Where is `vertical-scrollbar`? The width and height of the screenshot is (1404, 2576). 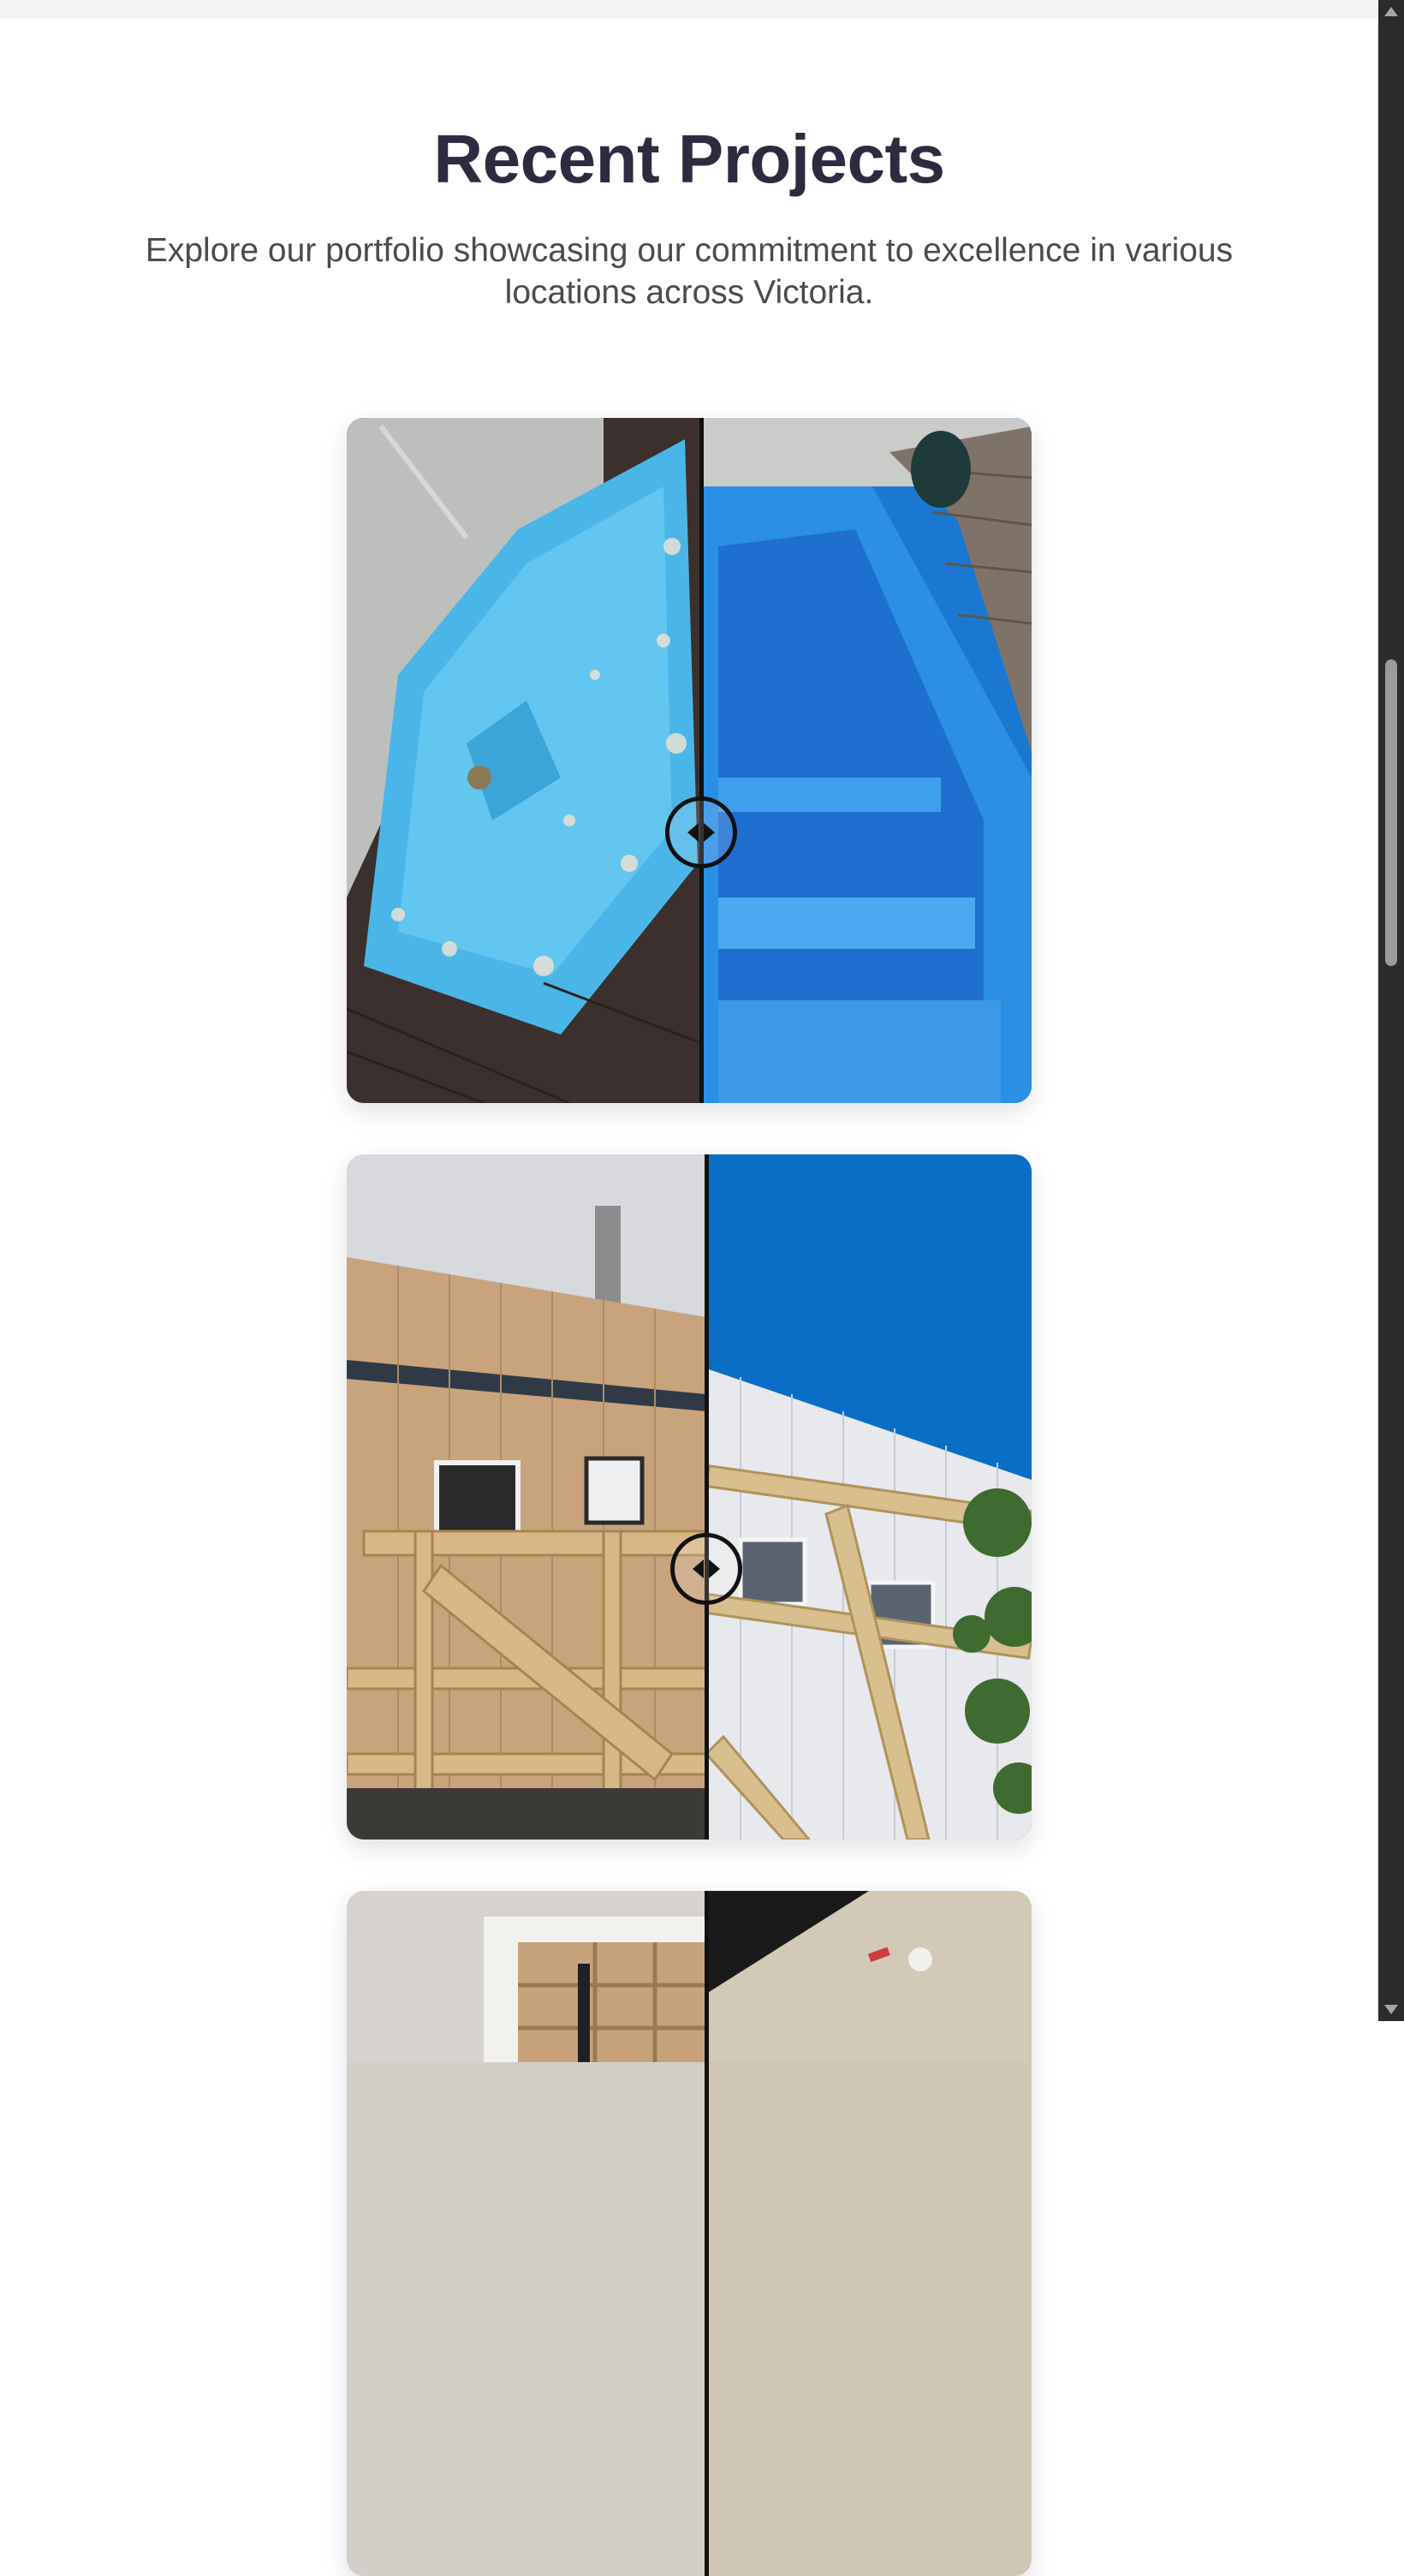
vertical-scrollbar is located at coordinates (1391, 1011).